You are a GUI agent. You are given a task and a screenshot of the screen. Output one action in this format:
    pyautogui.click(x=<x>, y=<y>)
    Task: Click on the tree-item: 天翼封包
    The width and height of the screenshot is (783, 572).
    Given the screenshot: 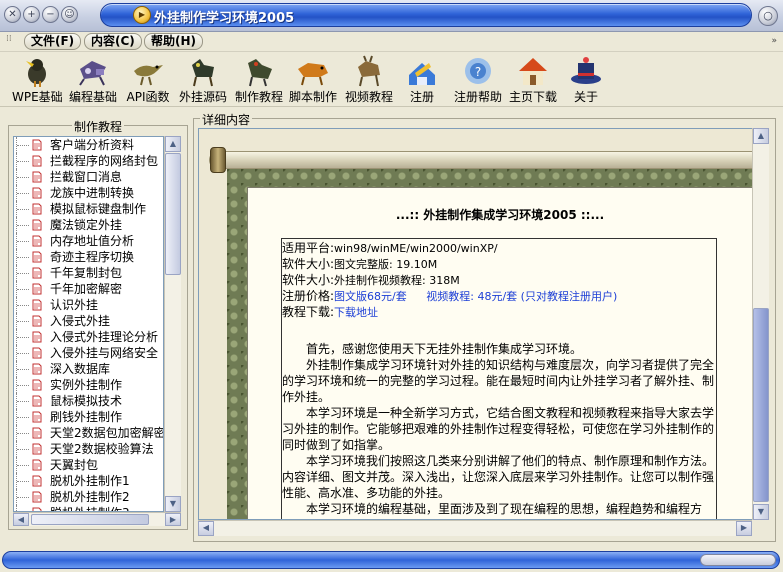 What is the action you would take?
    pyautogui.click(x=88, y=465)
    